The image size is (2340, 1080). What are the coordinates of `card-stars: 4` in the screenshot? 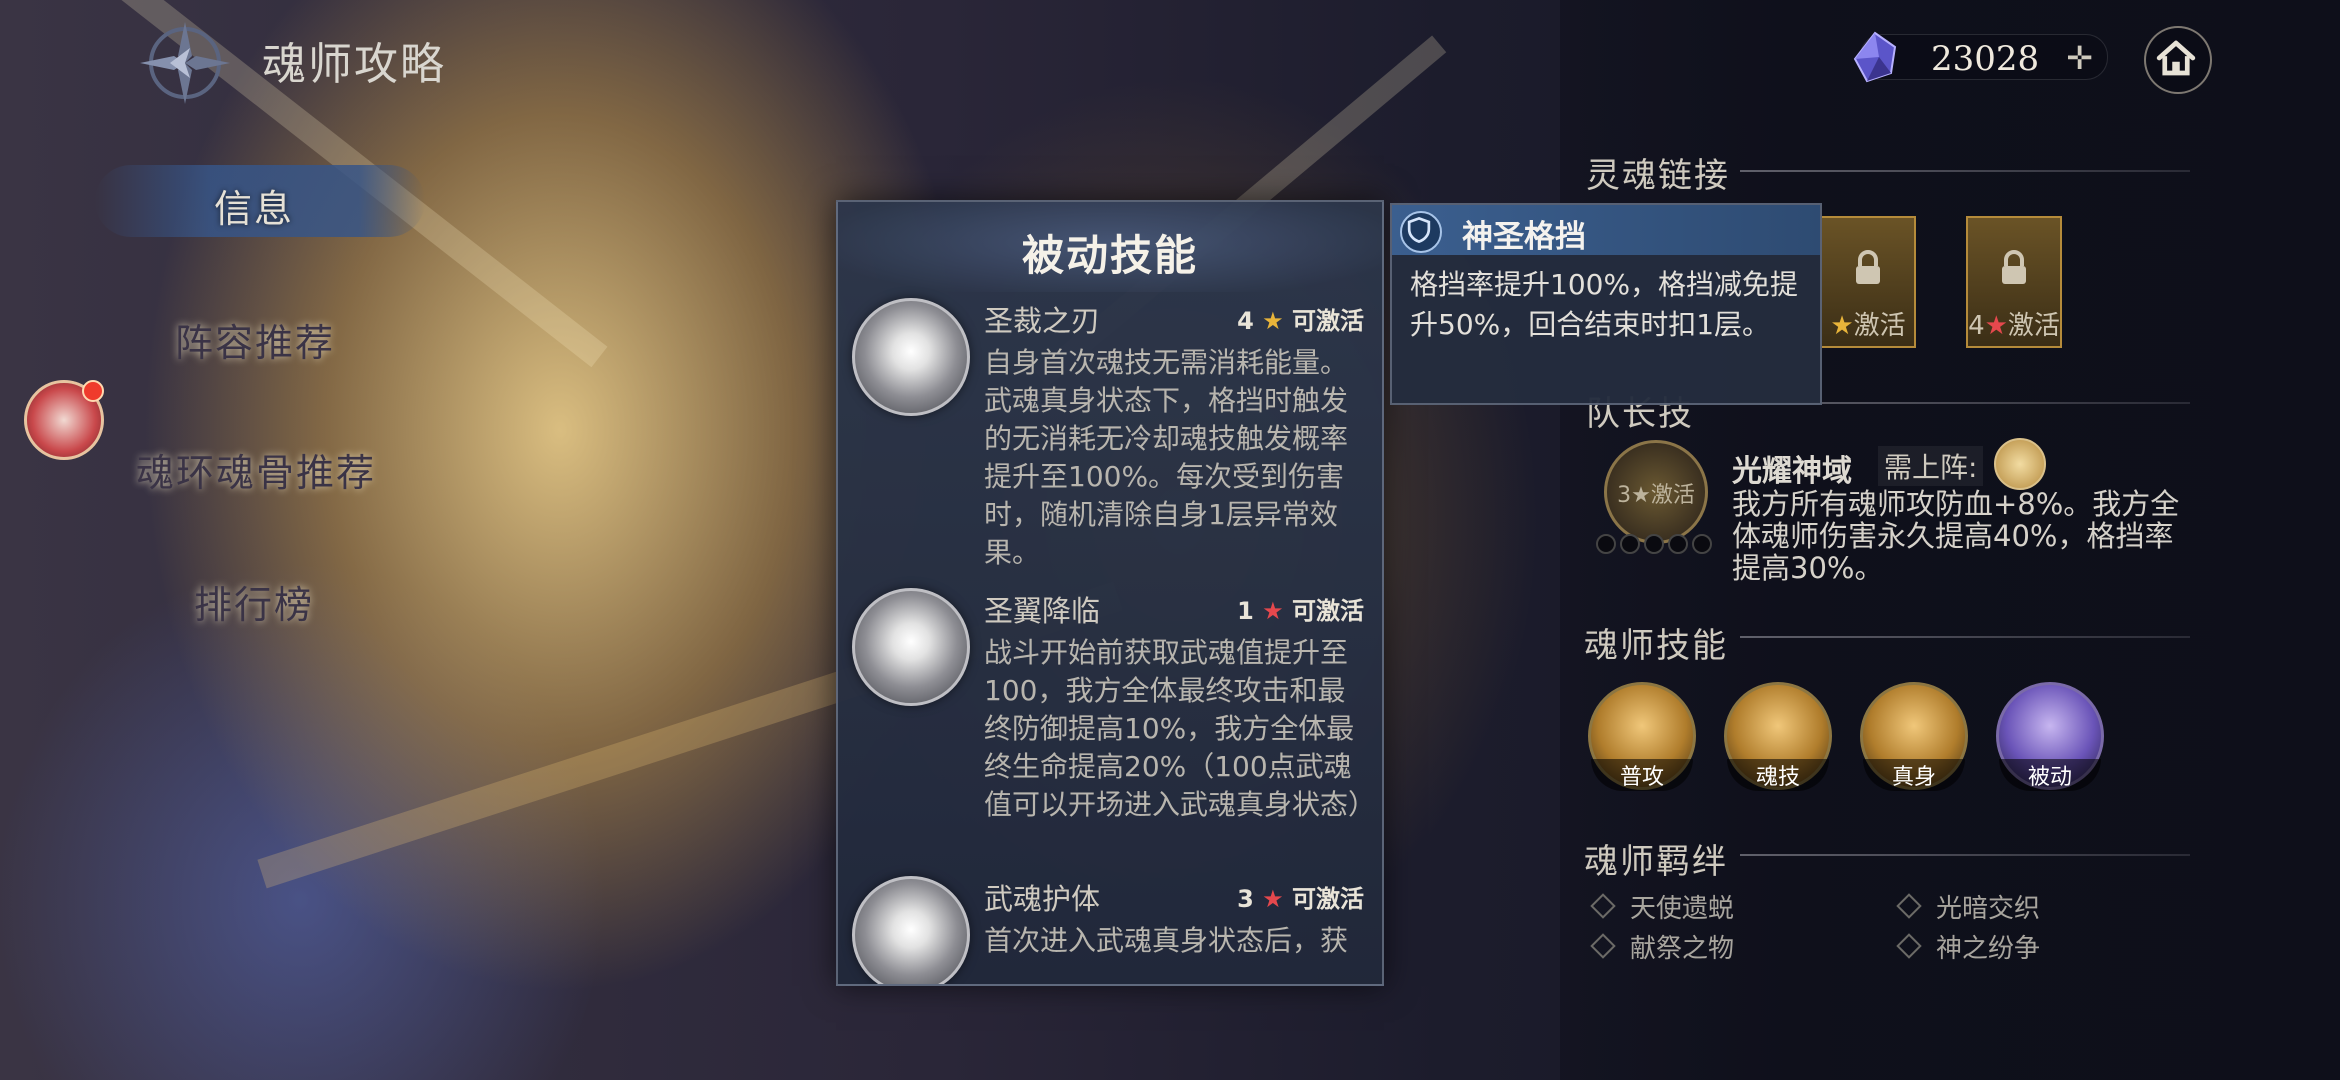 It's located at (1976, 326).